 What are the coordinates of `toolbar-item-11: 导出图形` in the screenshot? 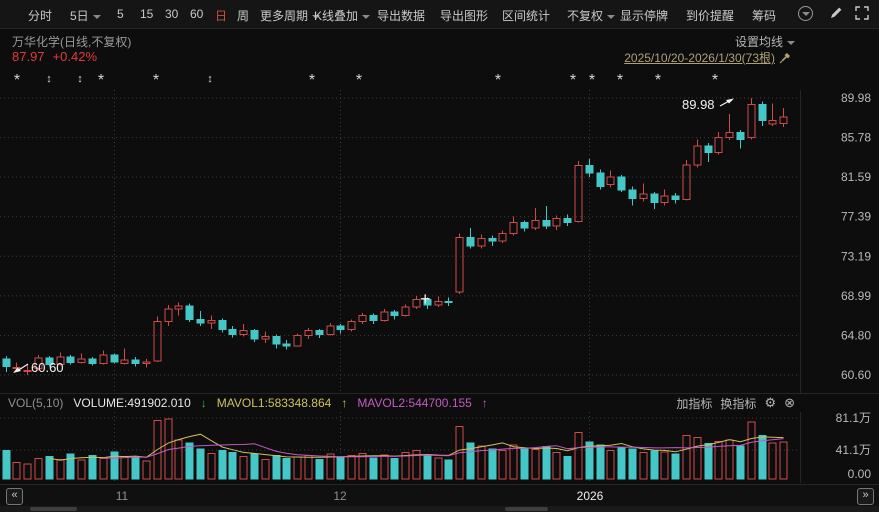 It's located at (464, 15).